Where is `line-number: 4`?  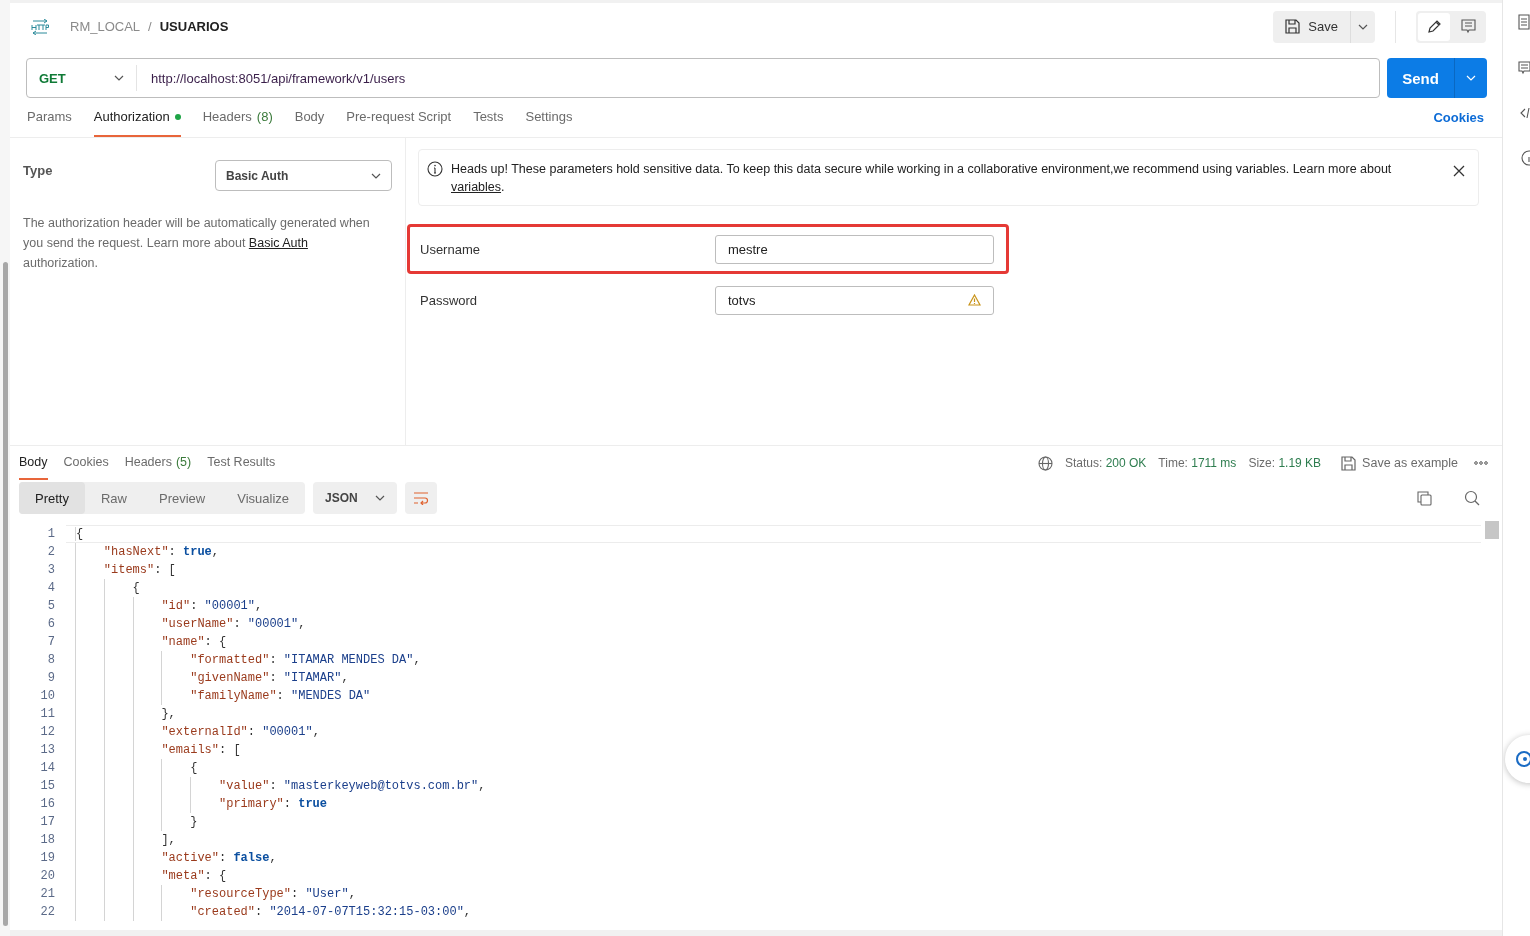 line-number: 4 is located at coordinates (50, 588).